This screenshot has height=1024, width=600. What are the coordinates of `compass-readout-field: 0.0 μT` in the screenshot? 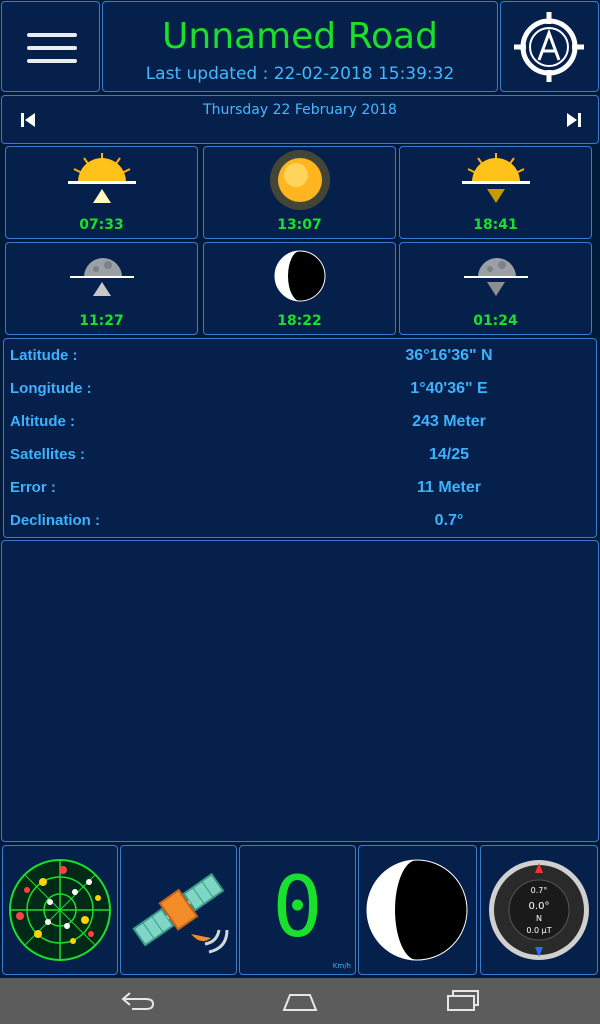 It's located at (539, 930).